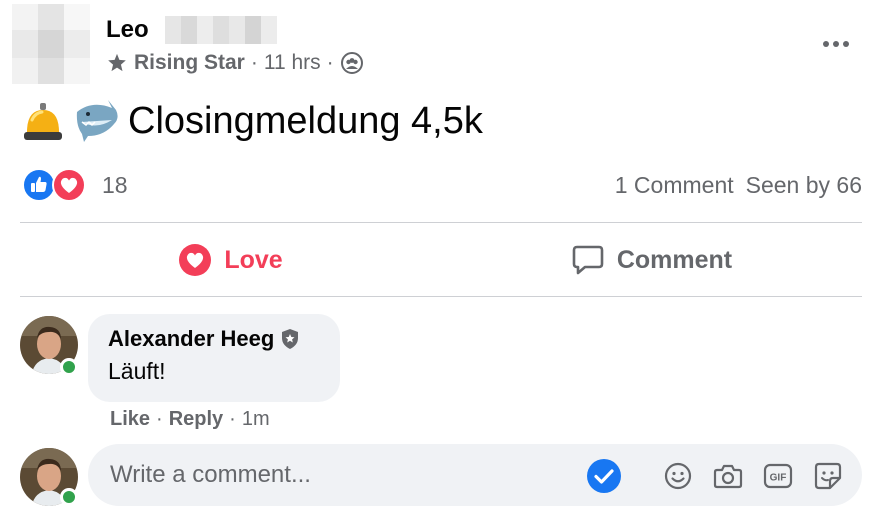 The width and height of the screenshot is (884, 513). I want to click on comment-bubble: Alexander Heeg Läuft!, so click(214, 358).